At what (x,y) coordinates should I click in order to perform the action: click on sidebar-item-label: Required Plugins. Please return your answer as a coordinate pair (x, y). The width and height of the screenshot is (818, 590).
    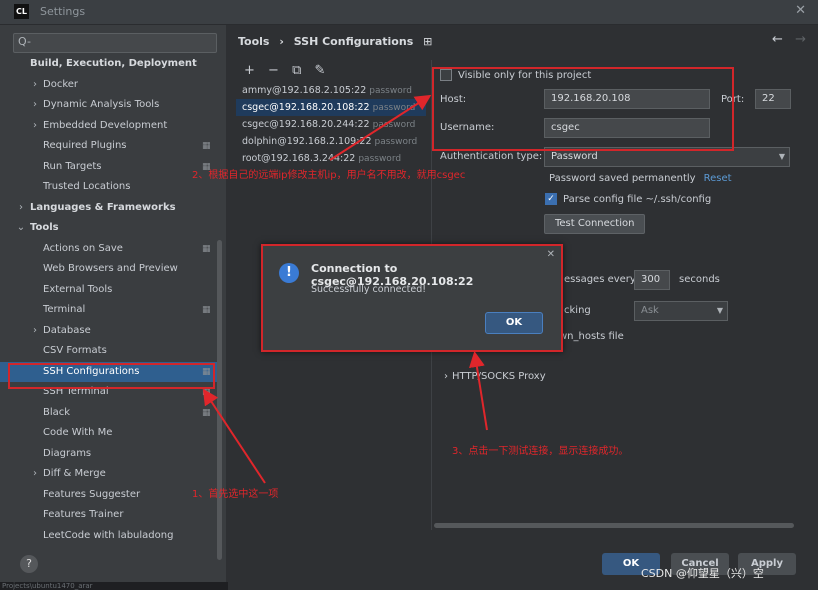
    Looking at the image, I should click on (85, 145).